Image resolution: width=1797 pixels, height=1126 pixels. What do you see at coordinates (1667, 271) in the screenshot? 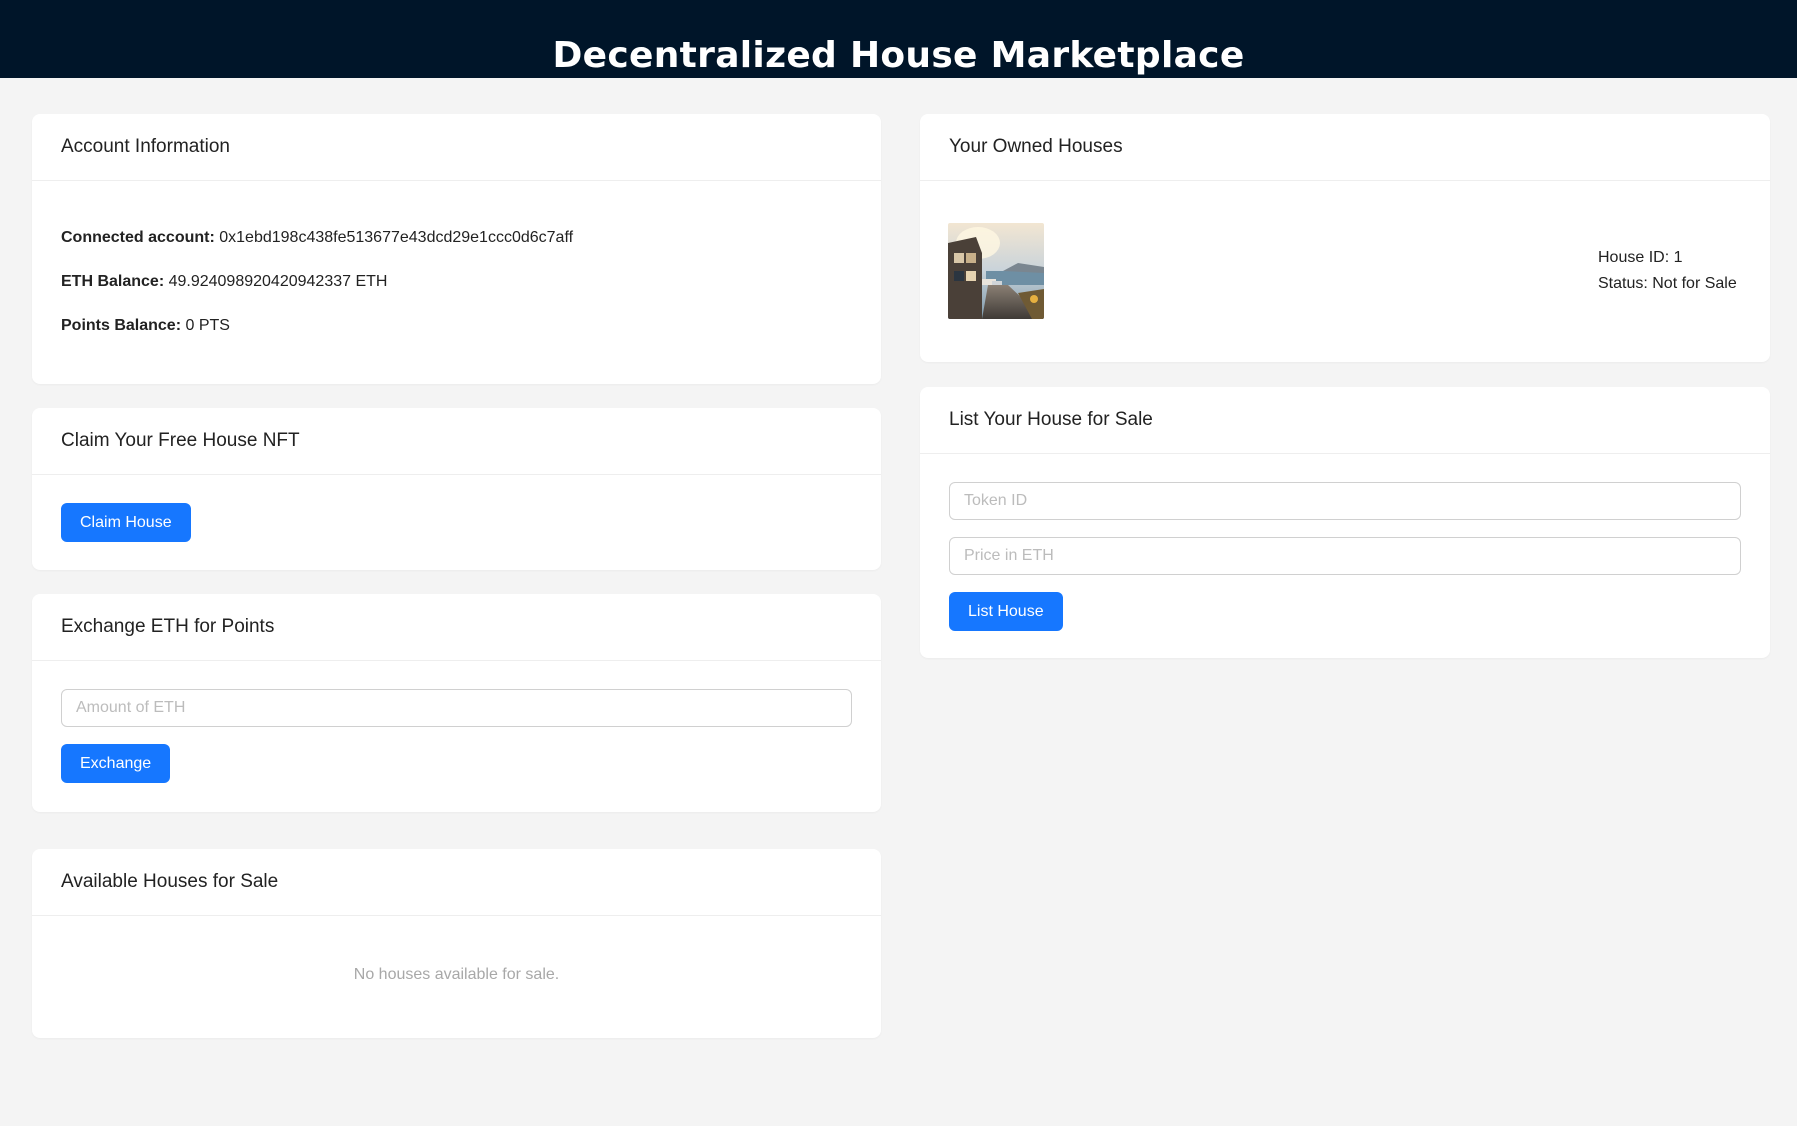
I see `house-meta: House ID: 1 Status: Not for Sale` at bounding box center [1667, 271].